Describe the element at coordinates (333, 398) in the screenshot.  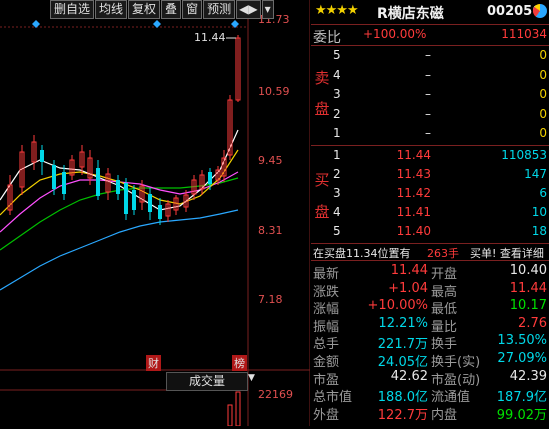
I see `stat-label: 总市值` at that location.